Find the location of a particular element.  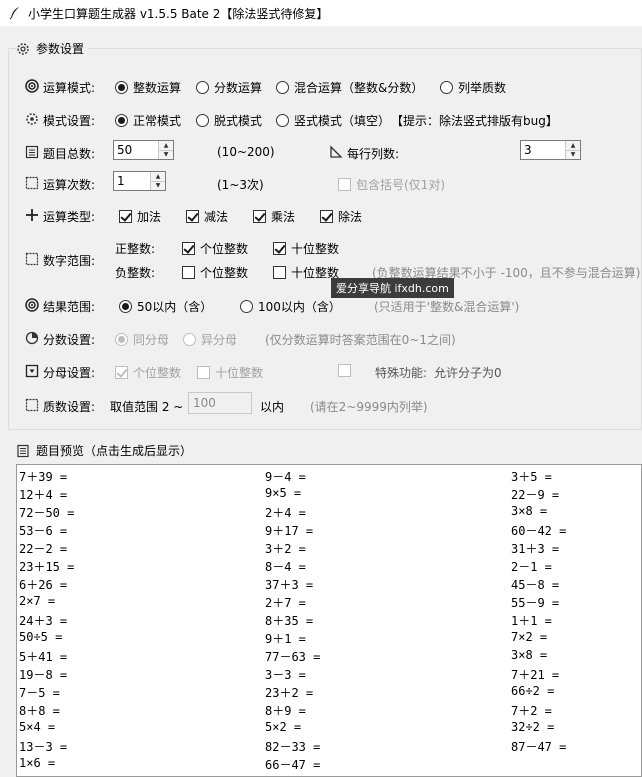

number-range-label: 数字范围: is located at coordinates (69, 261).